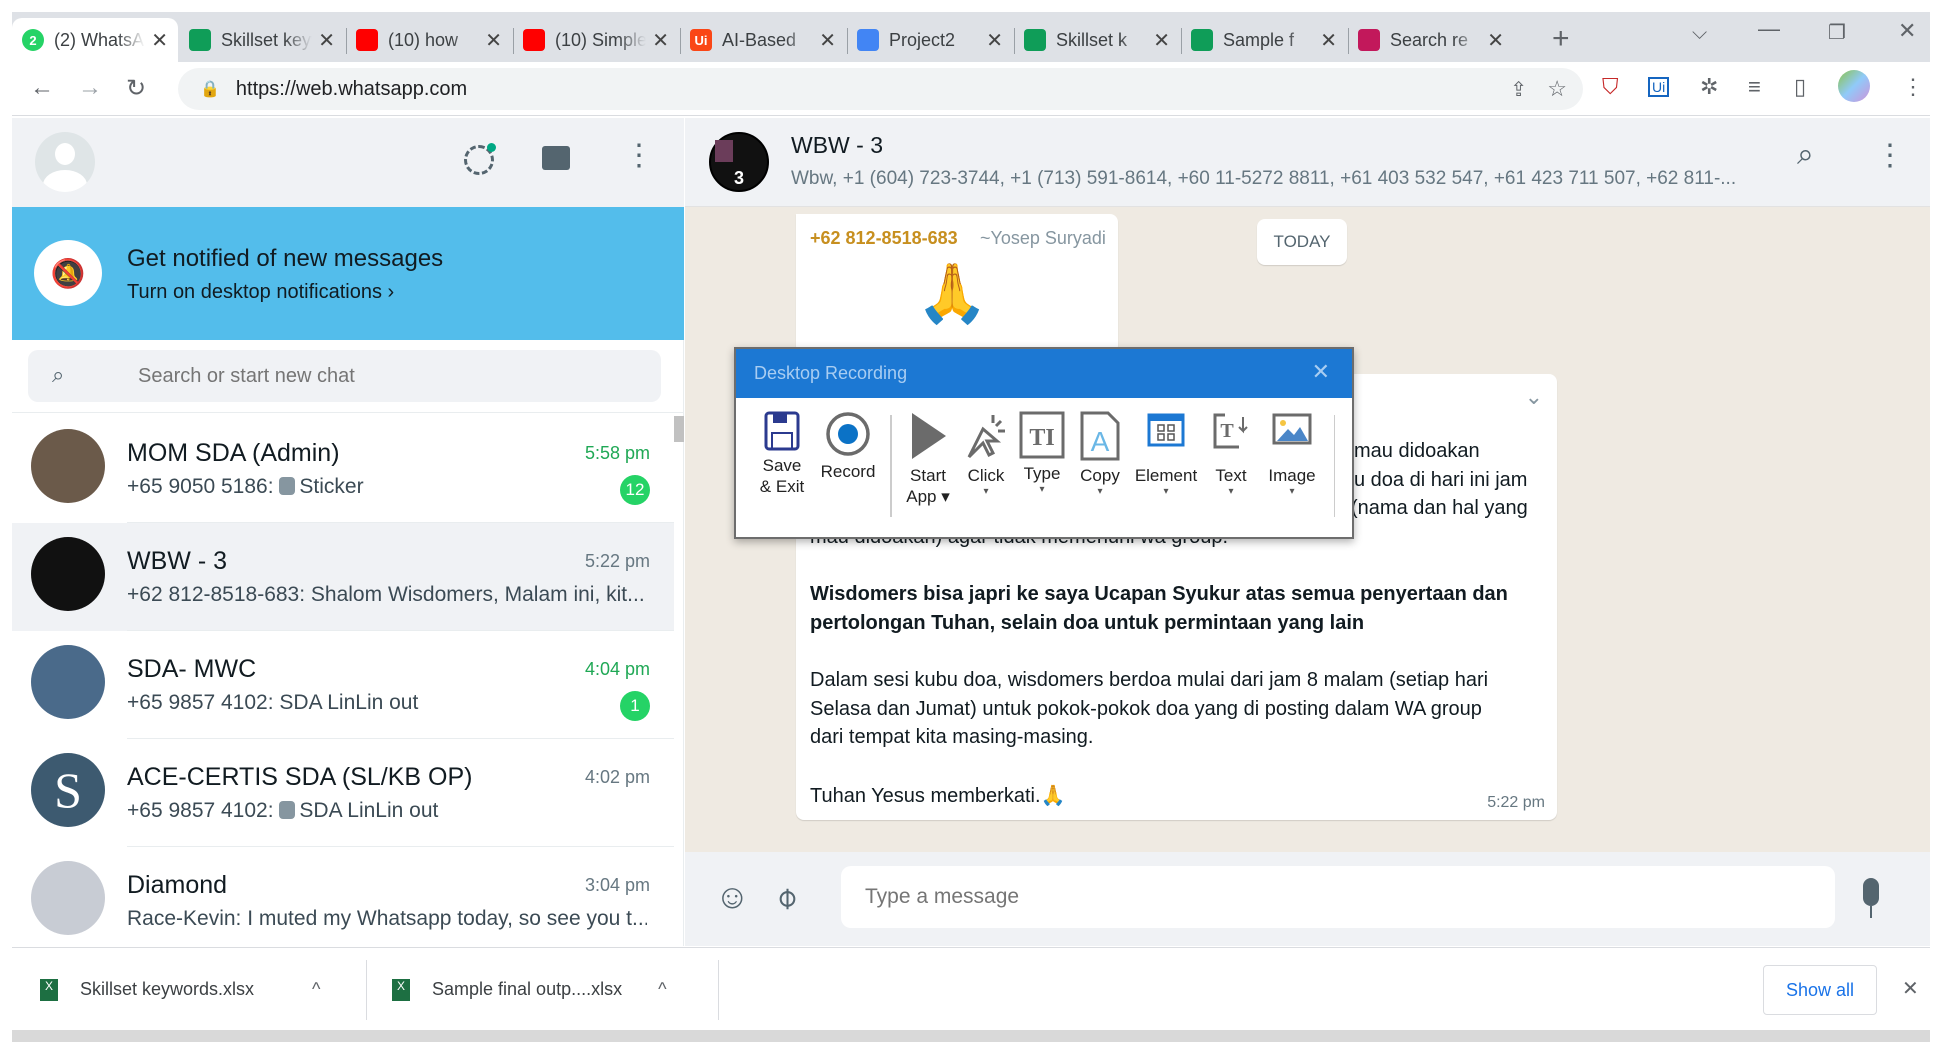  What do you see at coordinates (1338, 897) in the screenshot?
I see `message-input` at bounding box center [1338, 897].